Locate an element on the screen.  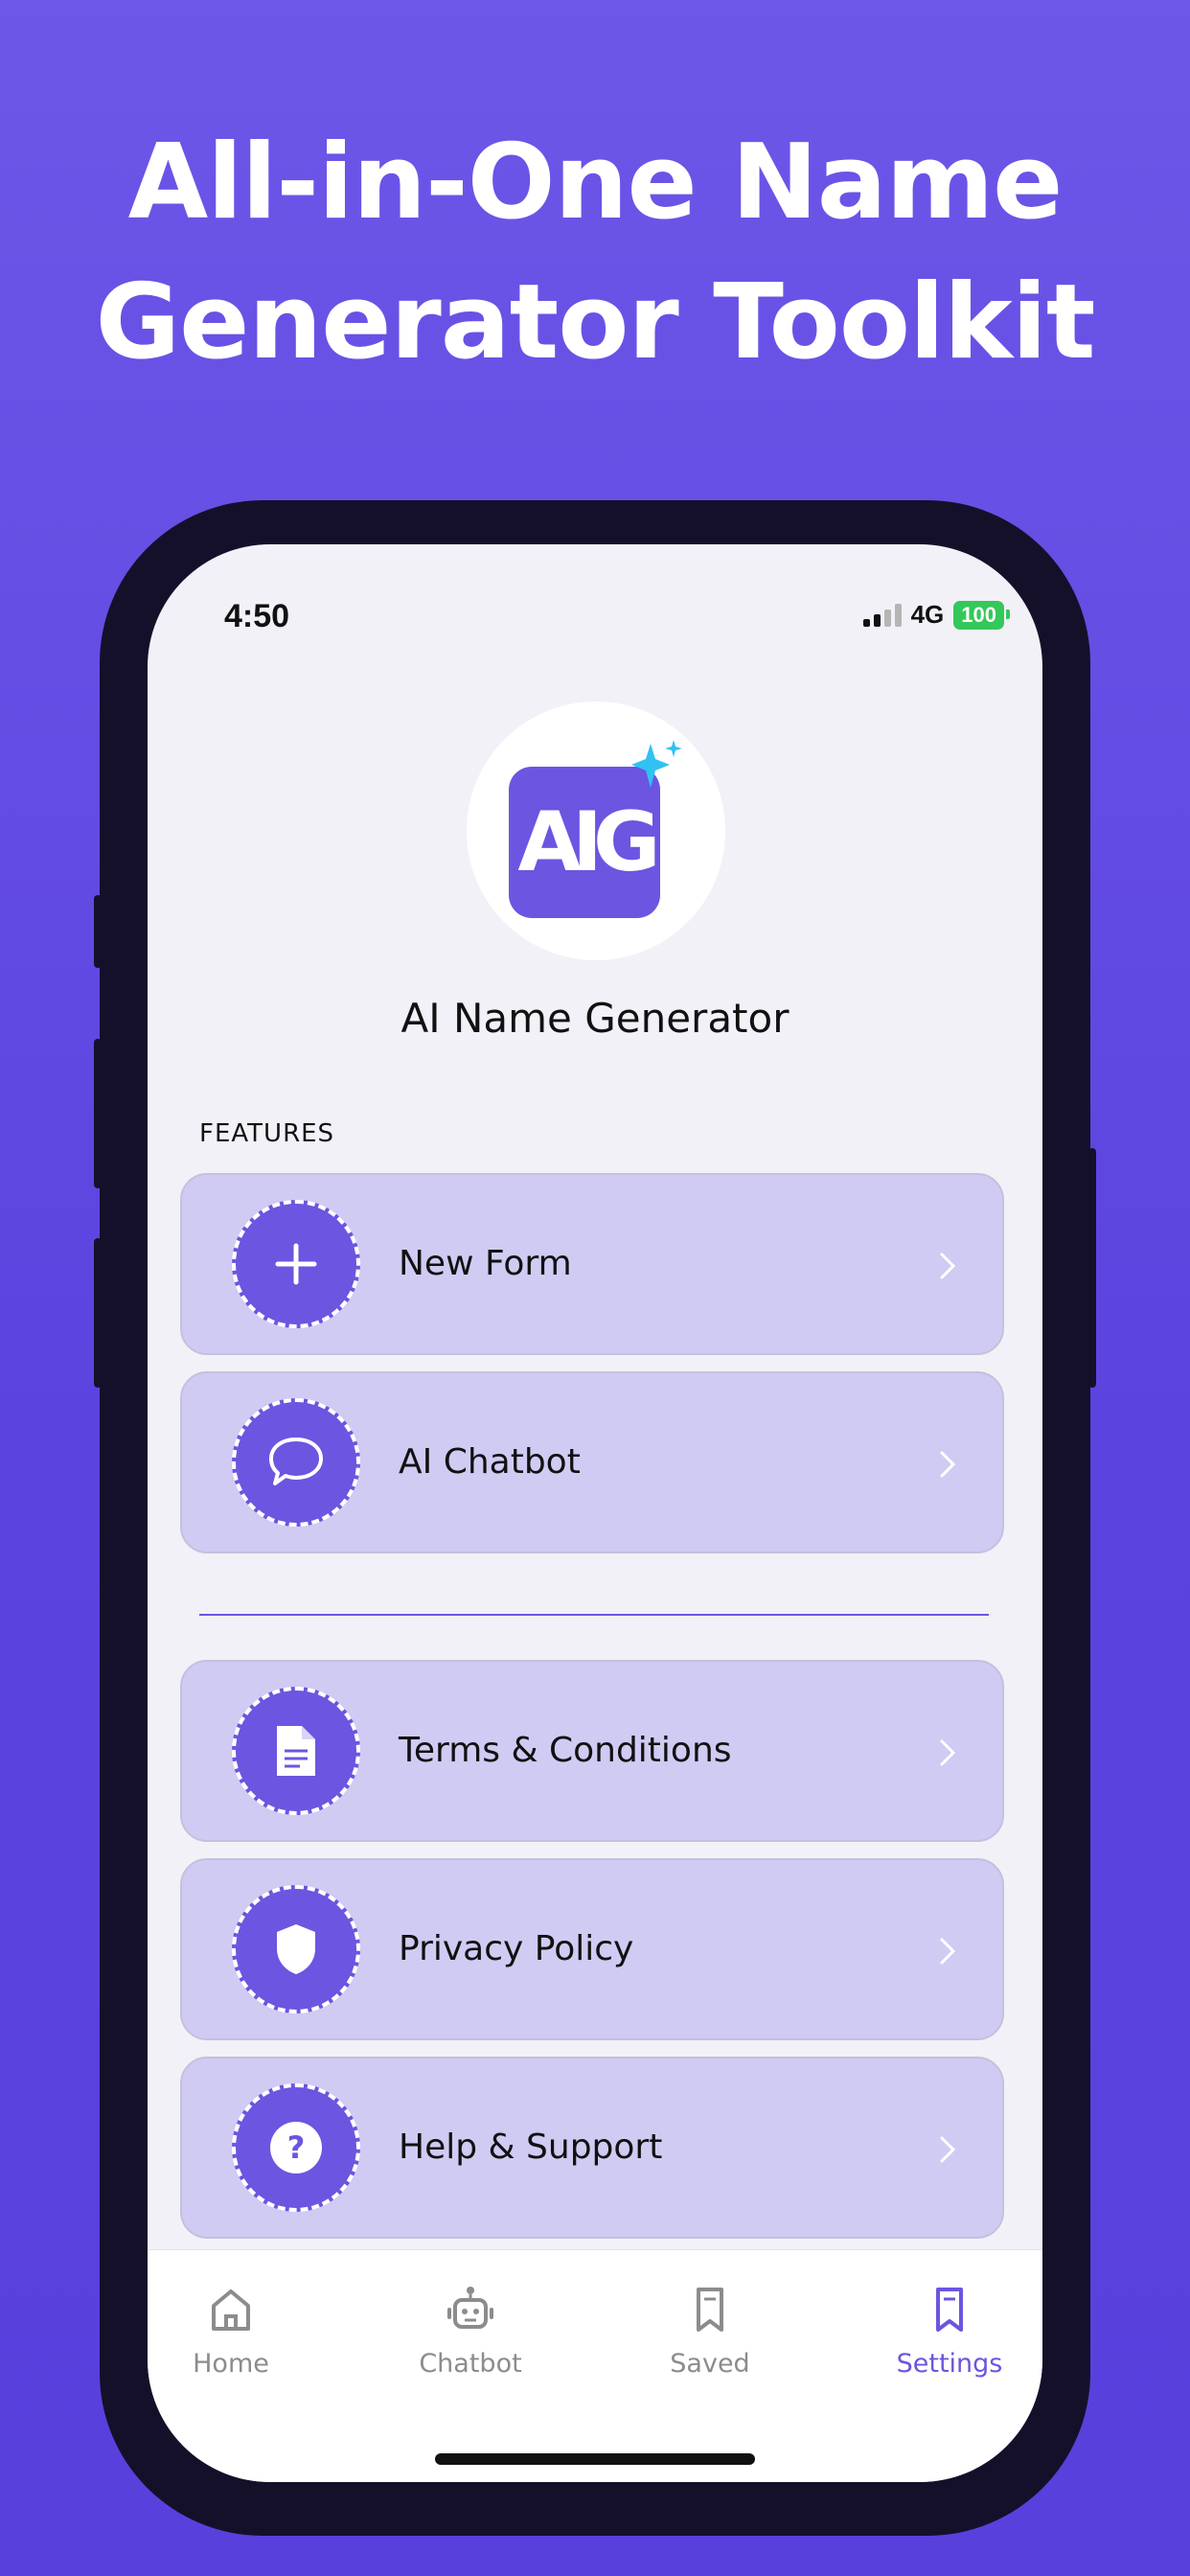
signal-icon is located at coordinates (882, 615).